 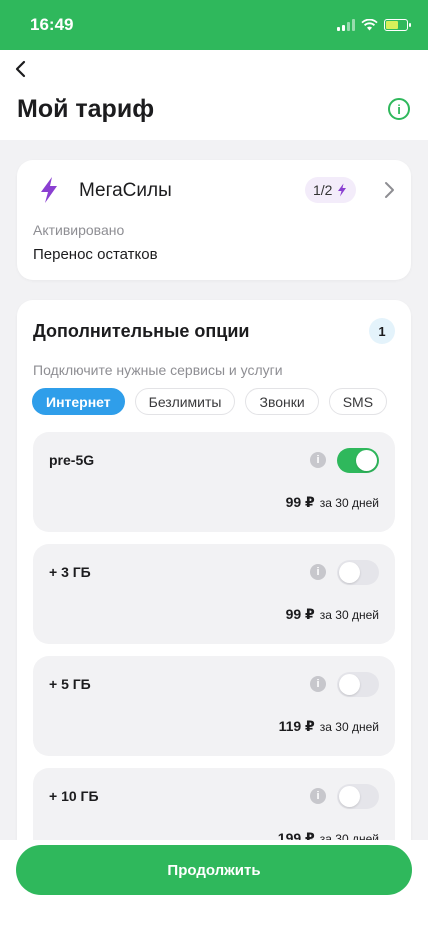 I want to click on option-item: + 5 ГБ i 119 ₽ за 30 дней, so click(x=214, y=706).